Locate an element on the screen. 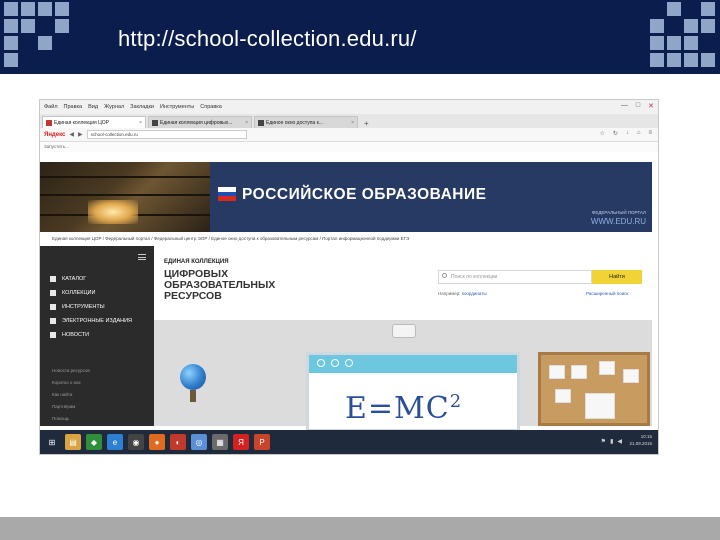 The width and height of the screenshot is (720, 540). search-example: Например: координаты is located at coordinates (462, 293).